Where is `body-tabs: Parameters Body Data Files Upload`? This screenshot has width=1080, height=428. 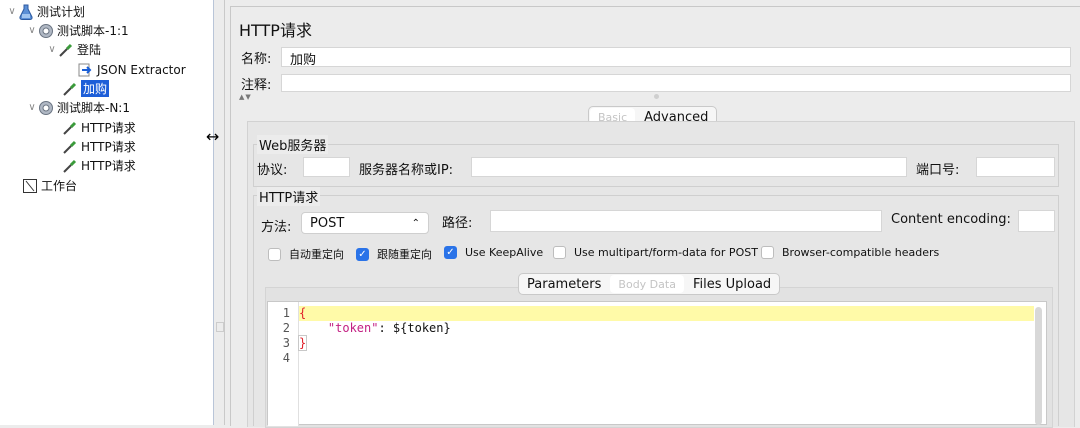 body-tabs: Parameters Body Data Files Upload is located at coordinates (649, 284).